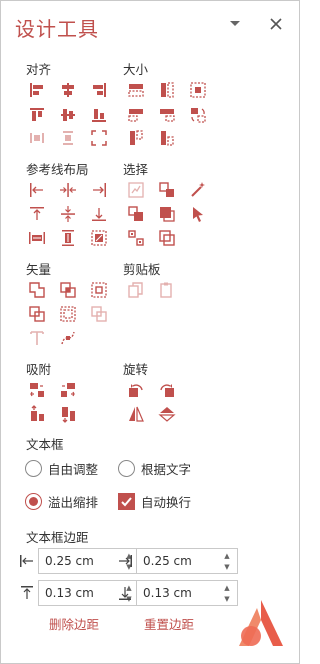 This screenshot has height=664, width=320. Describe the element at coordinates (198, 214) in the screenshot. I see `pointer-icon` at that location.